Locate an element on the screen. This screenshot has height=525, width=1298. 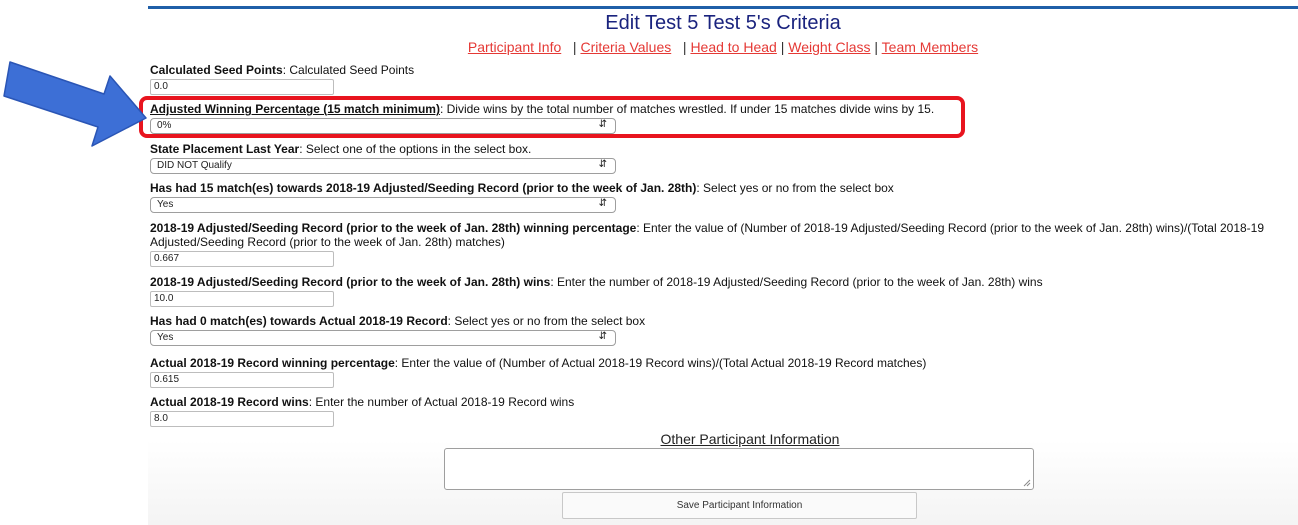
adjusted-winning-pct-input: 0.667 is located at coordinates (242, 259).